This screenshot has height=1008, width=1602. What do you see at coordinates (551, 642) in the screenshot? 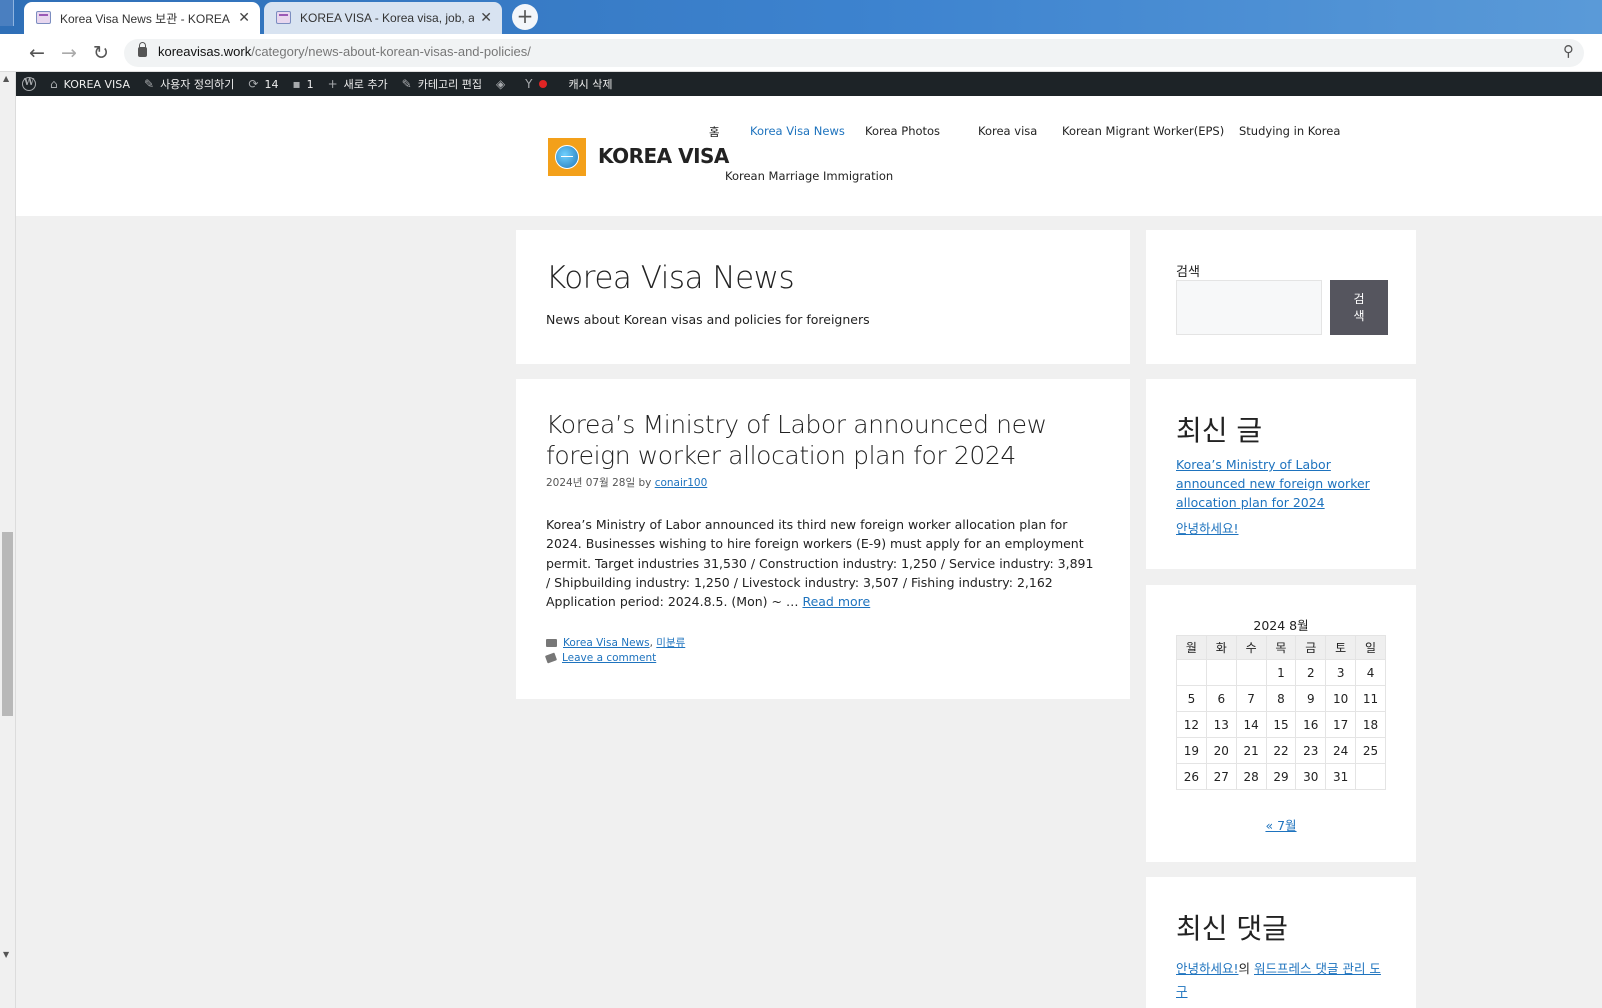
I see `folder-icon` at bounding box center [551, 642].